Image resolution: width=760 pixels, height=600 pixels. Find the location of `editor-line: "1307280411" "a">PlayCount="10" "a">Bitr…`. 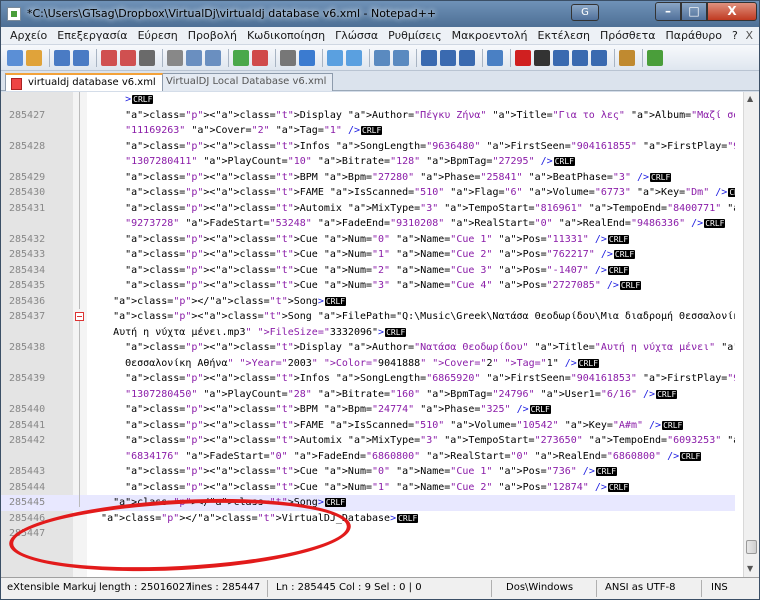

editor-line: "1307280411" "a">PlayCount="10" "a">Bitr… is located at coordinates (368, 162).